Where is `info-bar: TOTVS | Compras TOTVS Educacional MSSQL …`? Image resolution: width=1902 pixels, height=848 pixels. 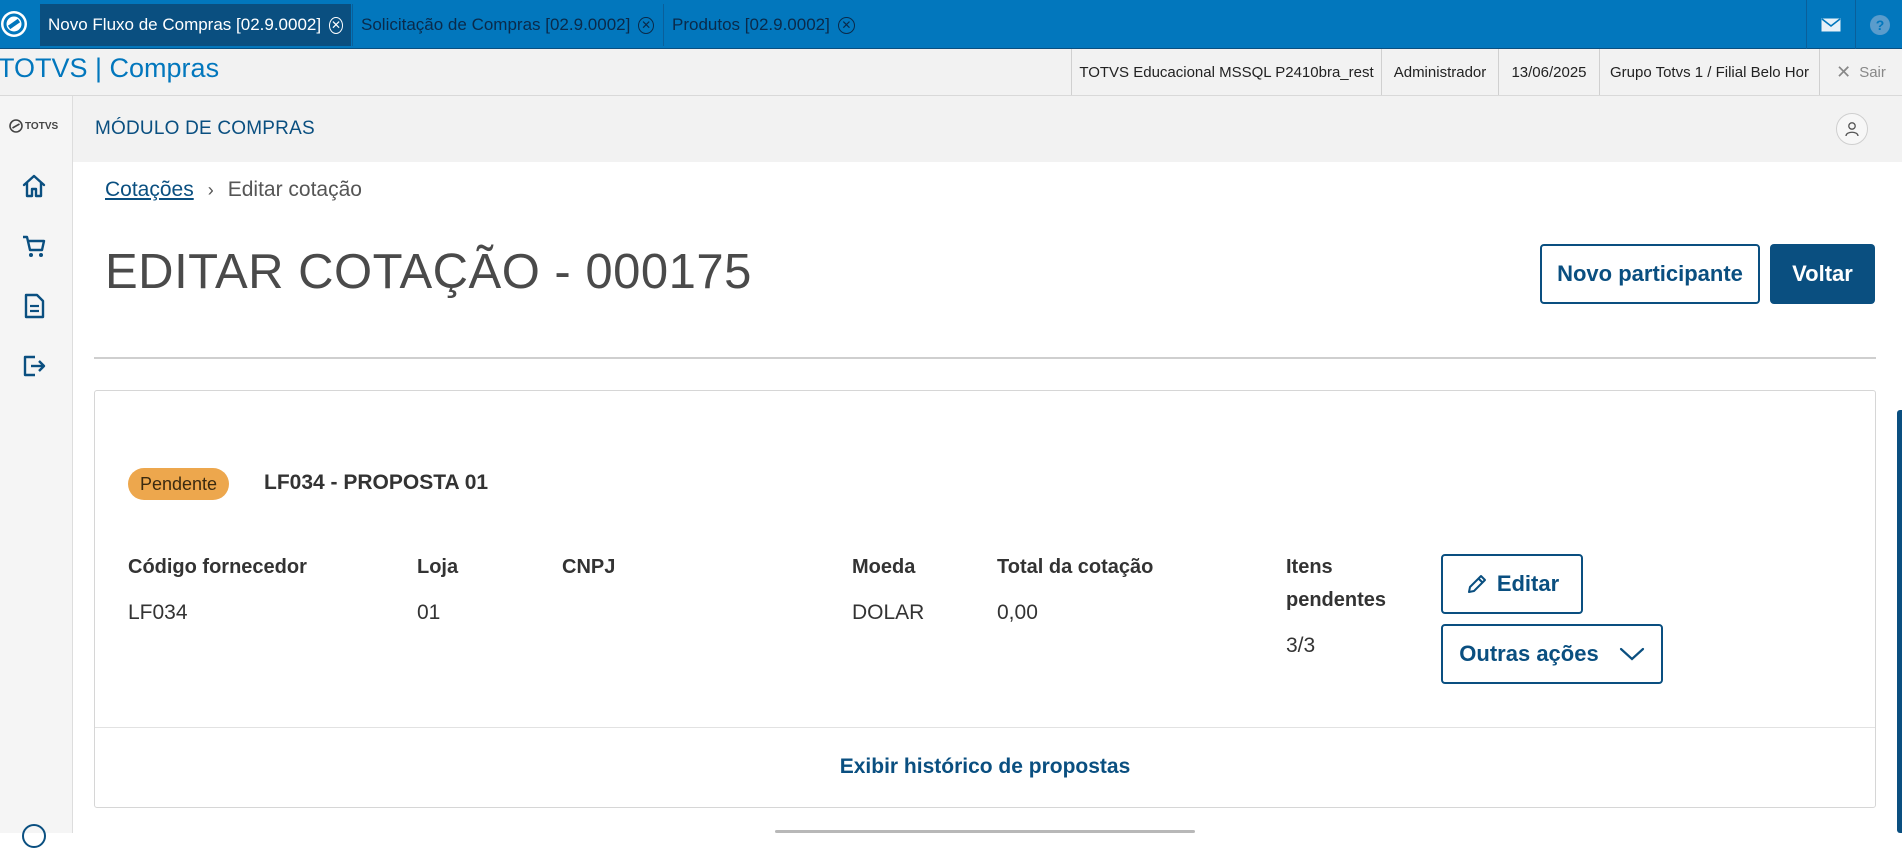
info-bar: TOTVS | Compras TOTVS Educacional MSSQL … is located at coordinates (951, 72).